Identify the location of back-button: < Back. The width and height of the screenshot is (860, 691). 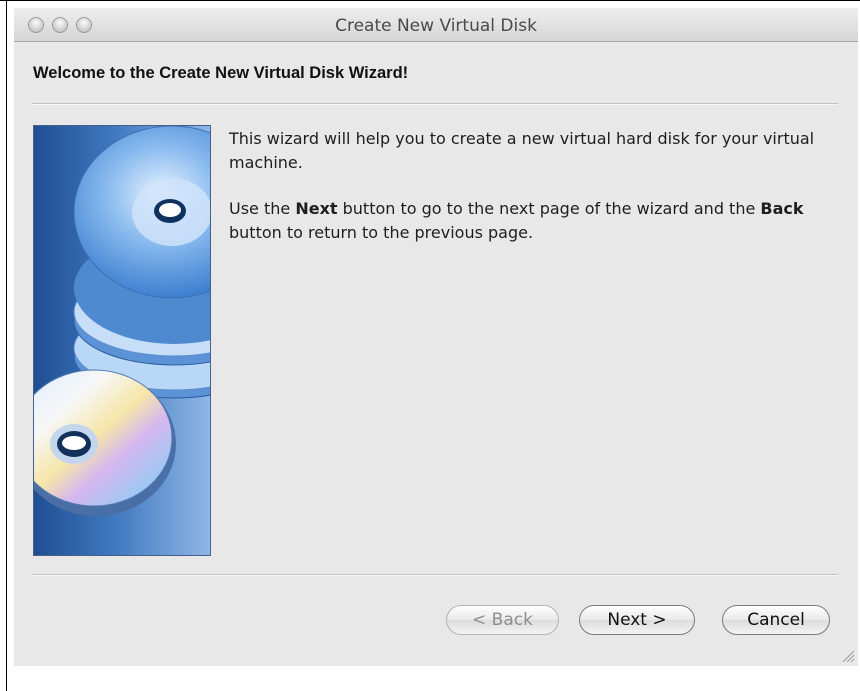
(502, 620).